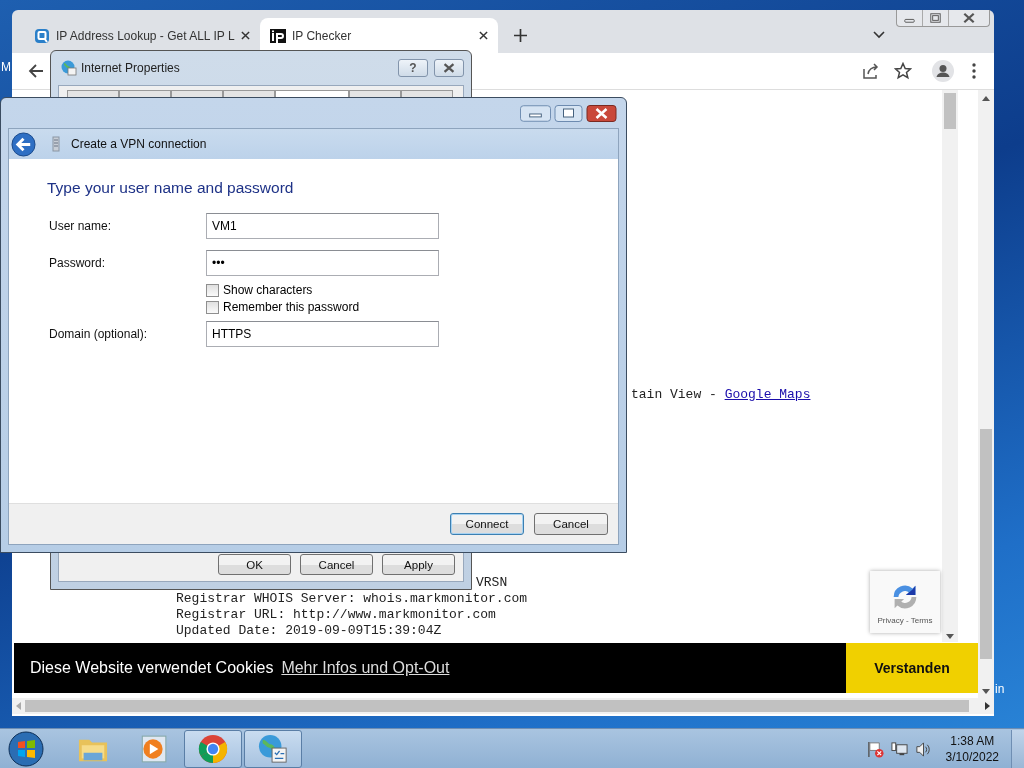 Image resolution: width=1024 pixels, height=768 pixels. What do you see at coordinates (142, 35) in the screenshot?
I see `browser-tab: IP Address Lookup - Get ALL IP L` at bounding box center [142, 35].